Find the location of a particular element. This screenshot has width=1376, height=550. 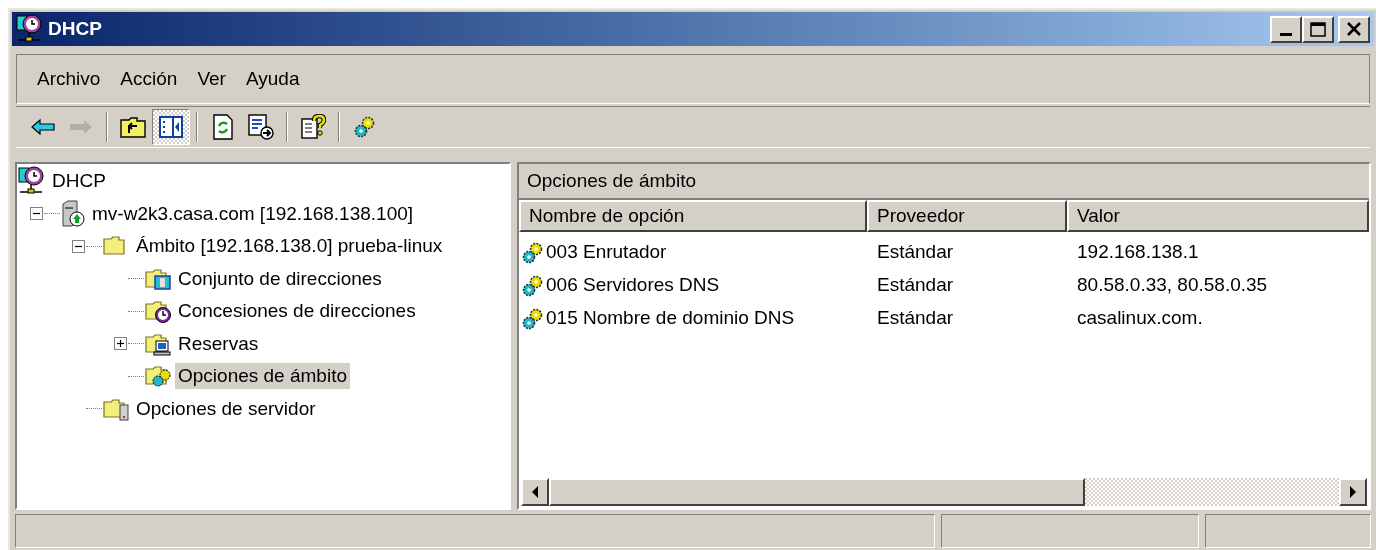

tree-item: mv-w2k3.casa.com [192.168.138.100] is located at coordinates (253, 213).